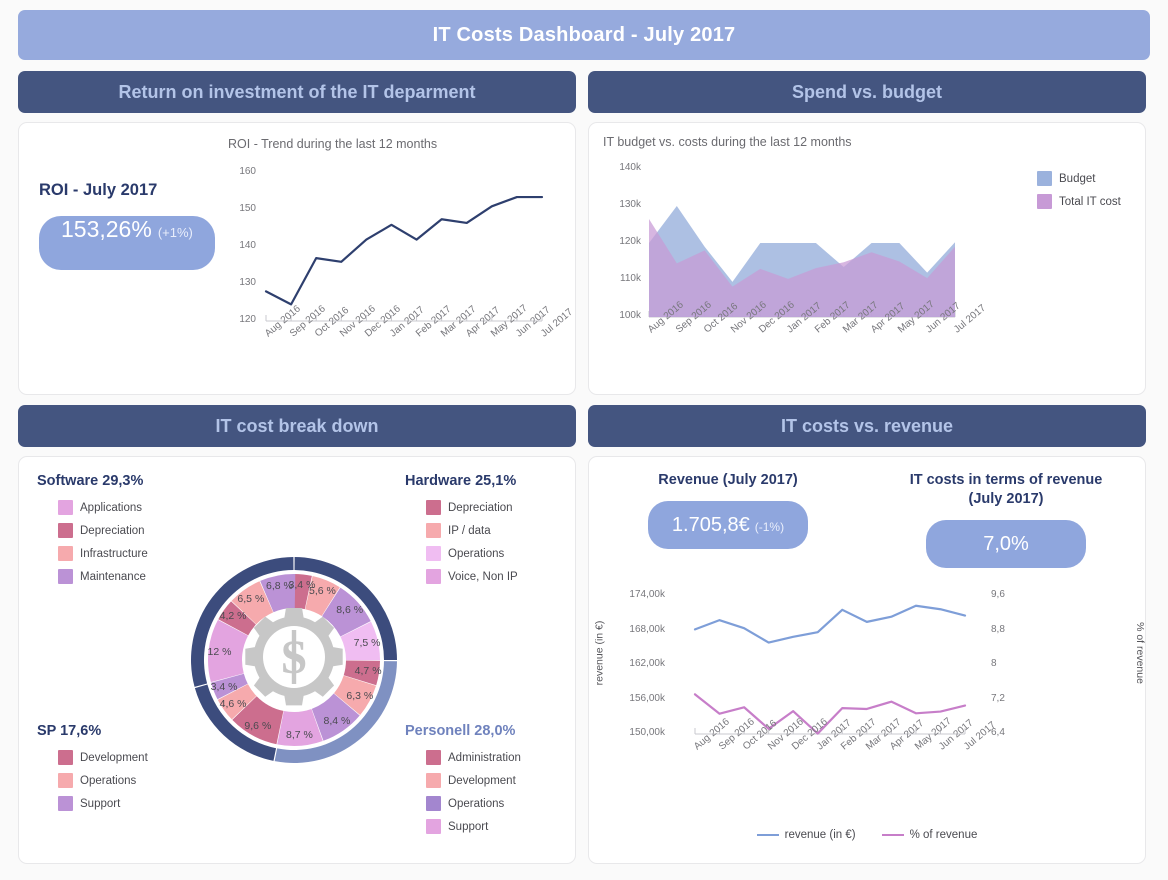 The width and height of the screenshot is (1168, 880). Describe the element at coordinates (1140, 653) in the screenshot. I see `revenue-right-axis-label: % of revenue` at that location.